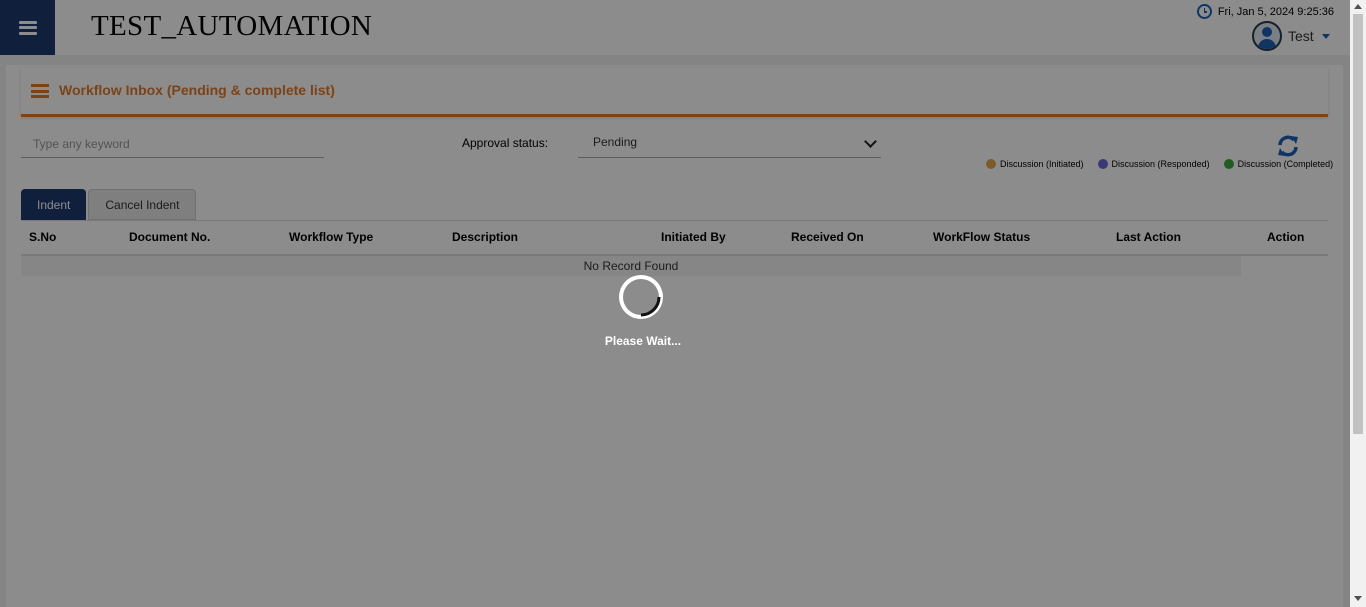 This screenshot has height=607, width=1366. I want to click on vertical-scrollbar, so click(1358, 303).